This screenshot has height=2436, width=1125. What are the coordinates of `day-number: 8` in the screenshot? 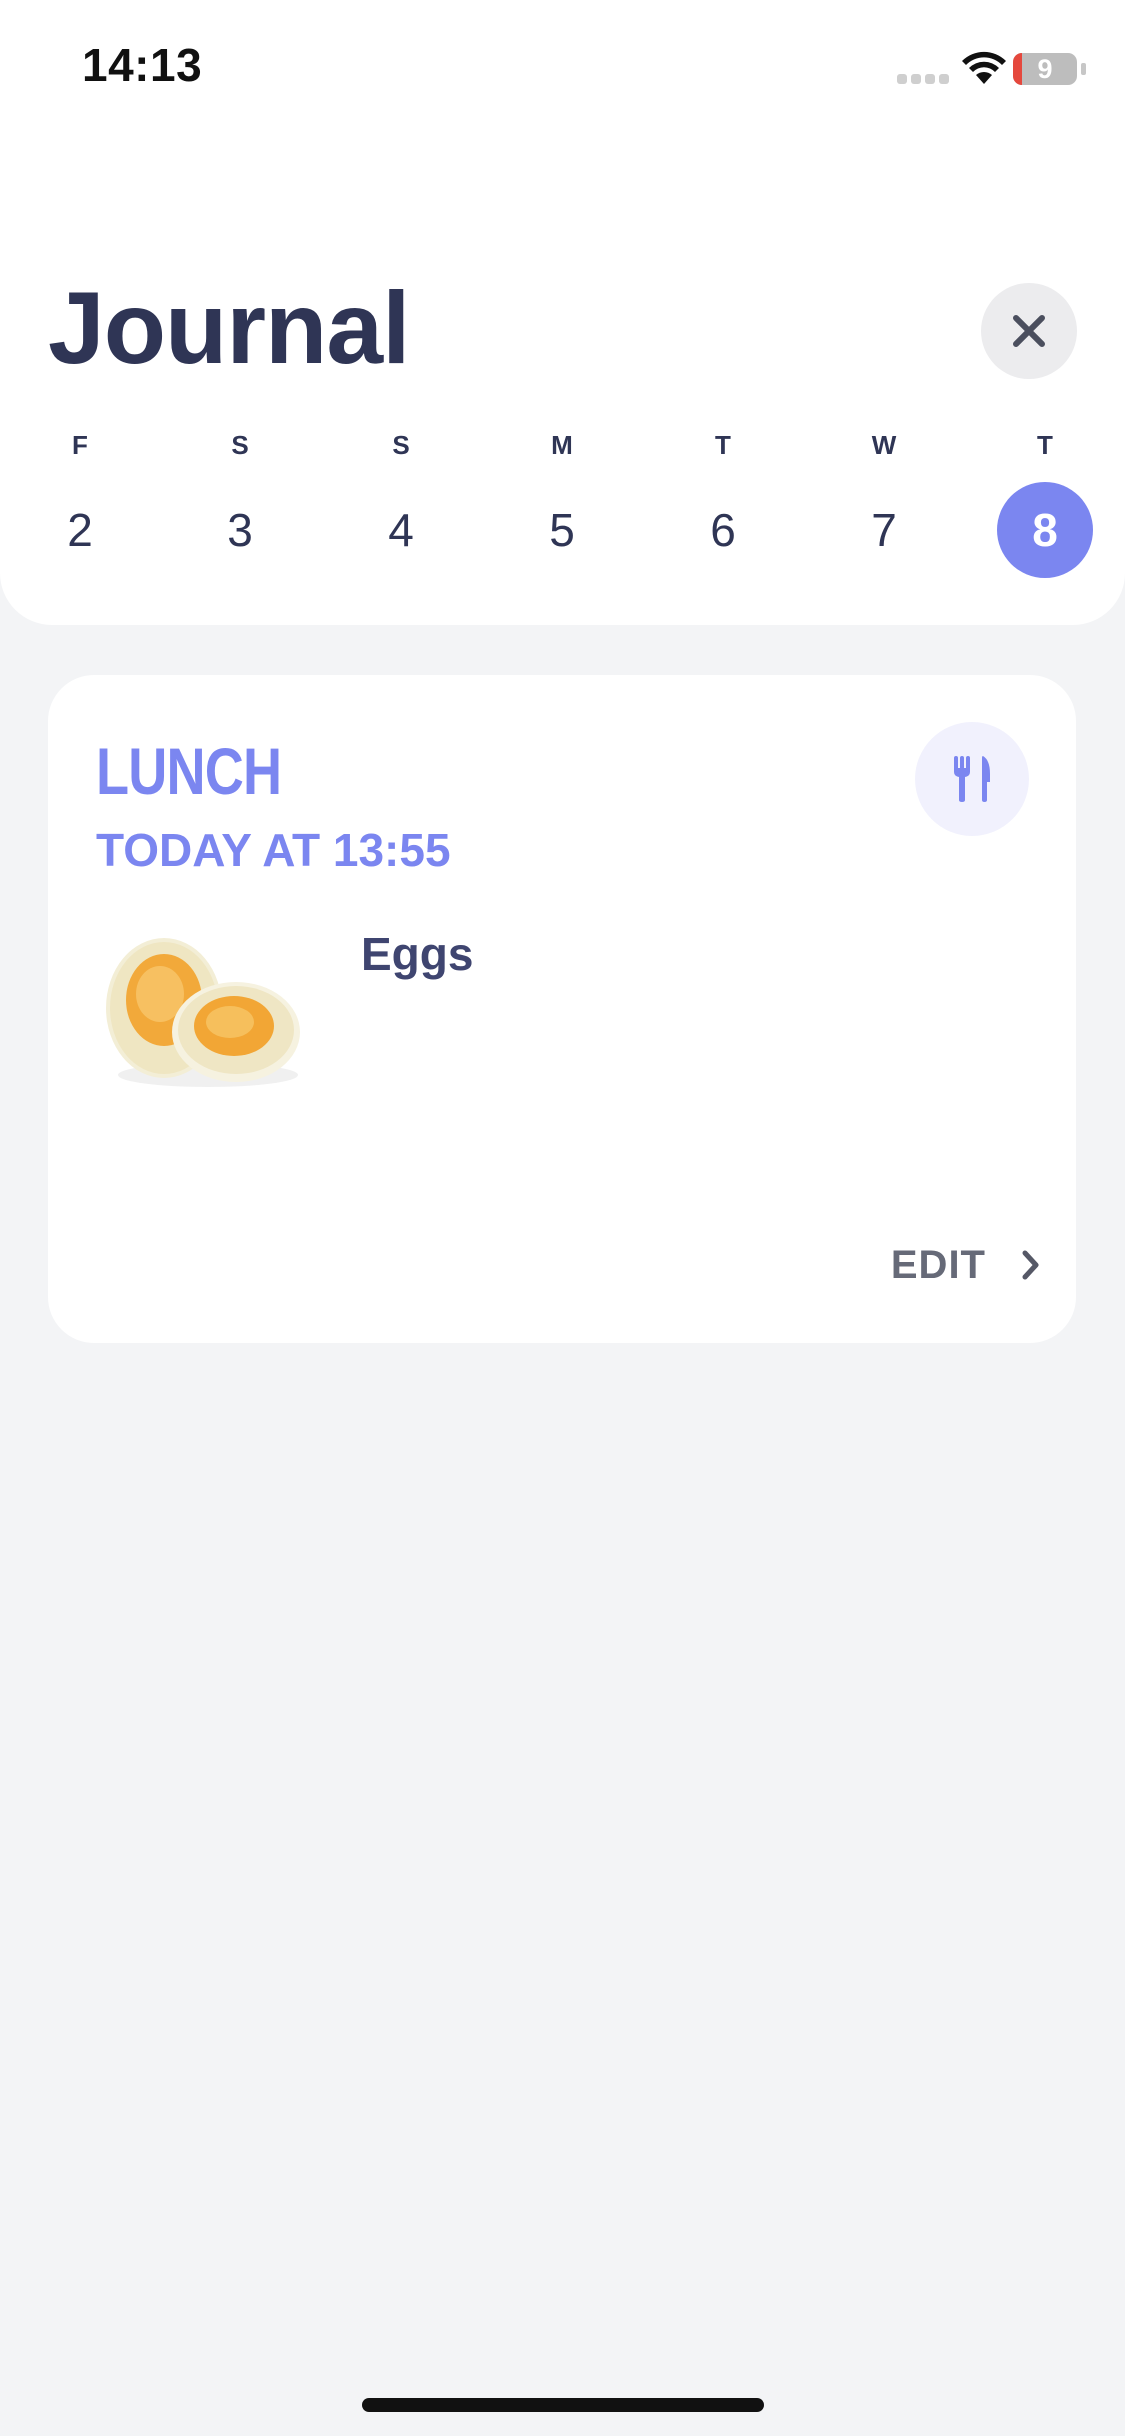 It's located at (1045, 530).